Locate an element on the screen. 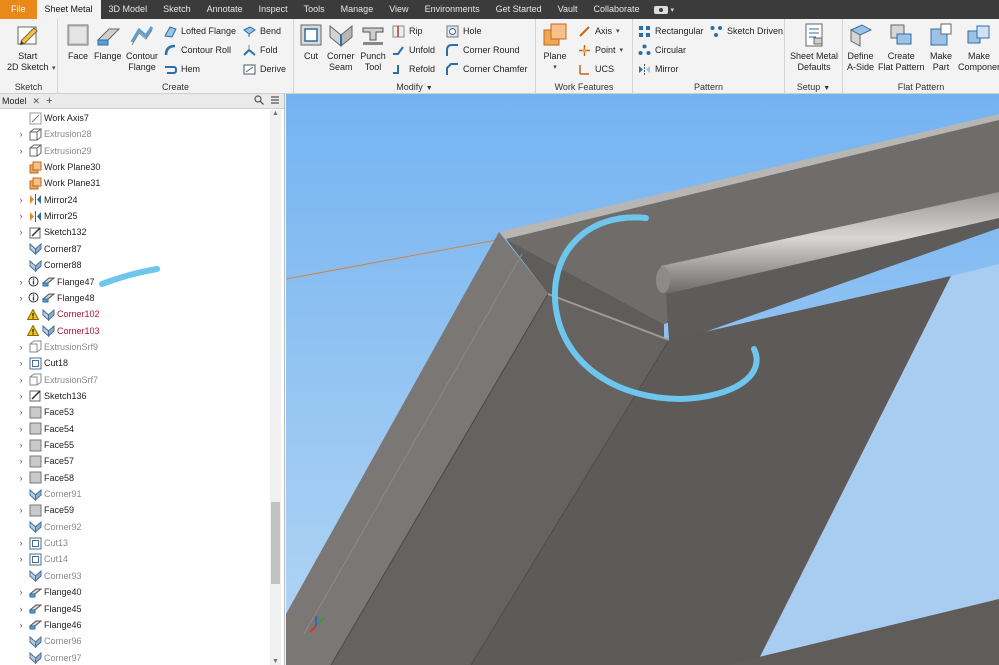  browser-node: › Cut13 is located at coordinates (34, 543).